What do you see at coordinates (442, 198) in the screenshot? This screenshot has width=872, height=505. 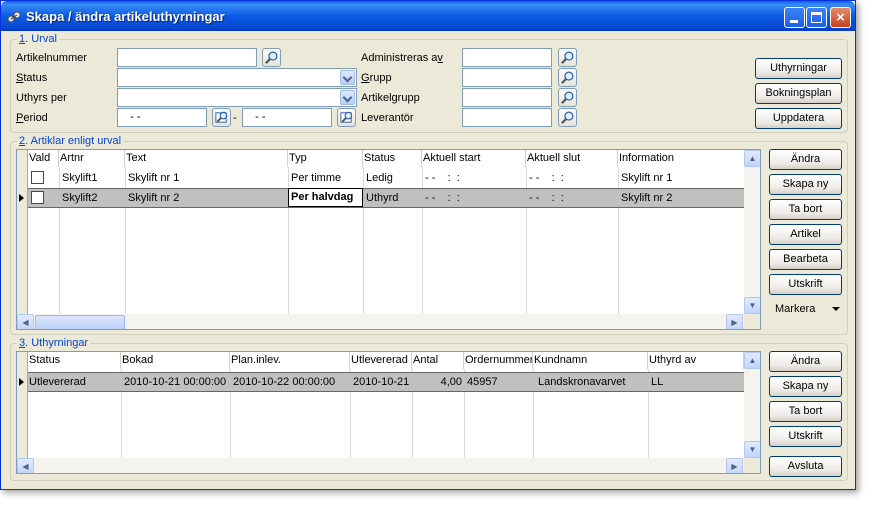 I see `cell-aktuell-start: - - : :` at bounding box center [442, 198].